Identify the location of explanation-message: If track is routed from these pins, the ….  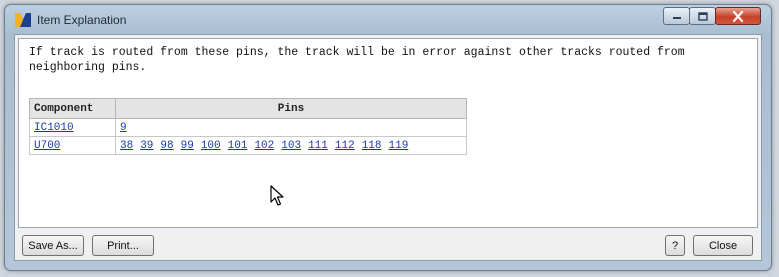
(357, 60).